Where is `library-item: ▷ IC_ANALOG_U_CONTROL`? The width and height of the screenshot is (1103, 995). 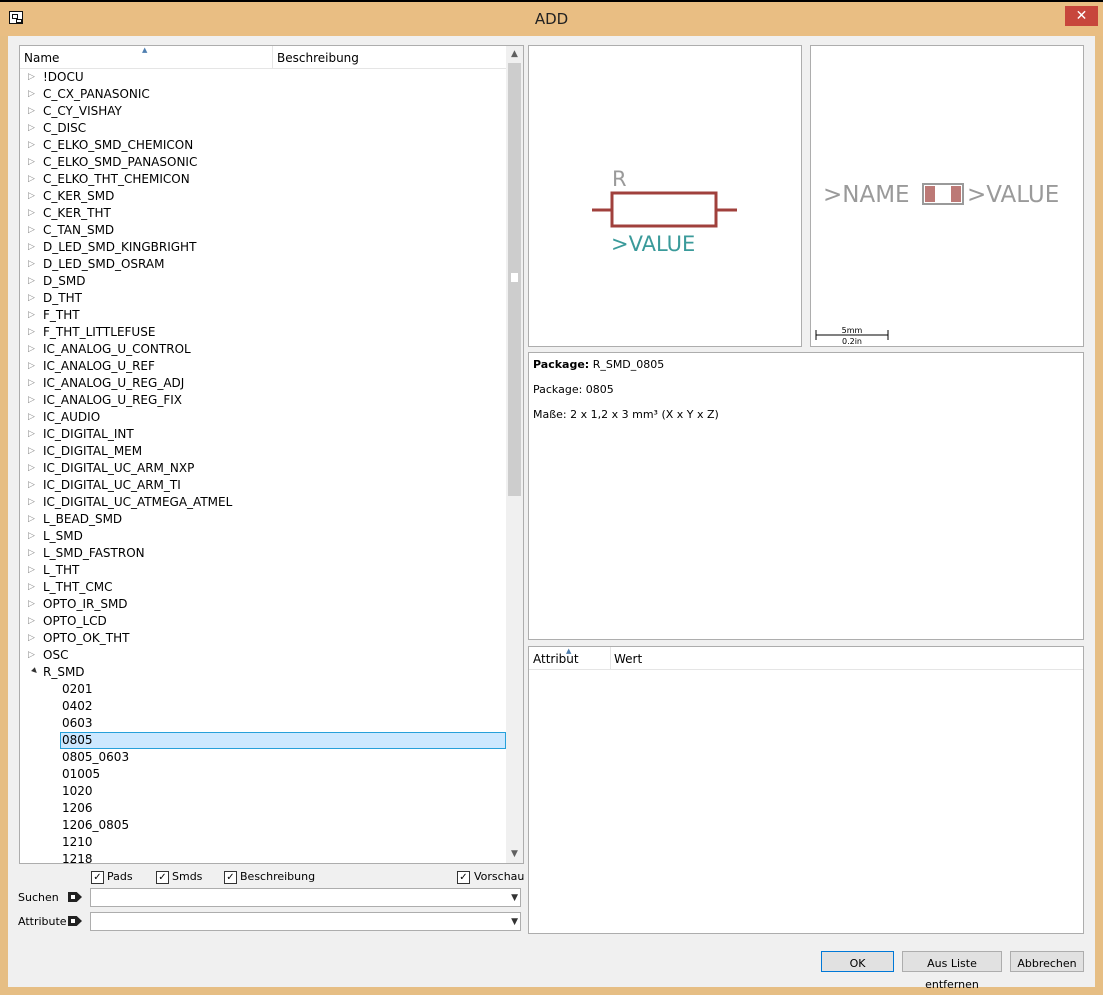 library-item: ▷ IC_ANALOG_U_CONTROL is located at coordinates (263, 349).